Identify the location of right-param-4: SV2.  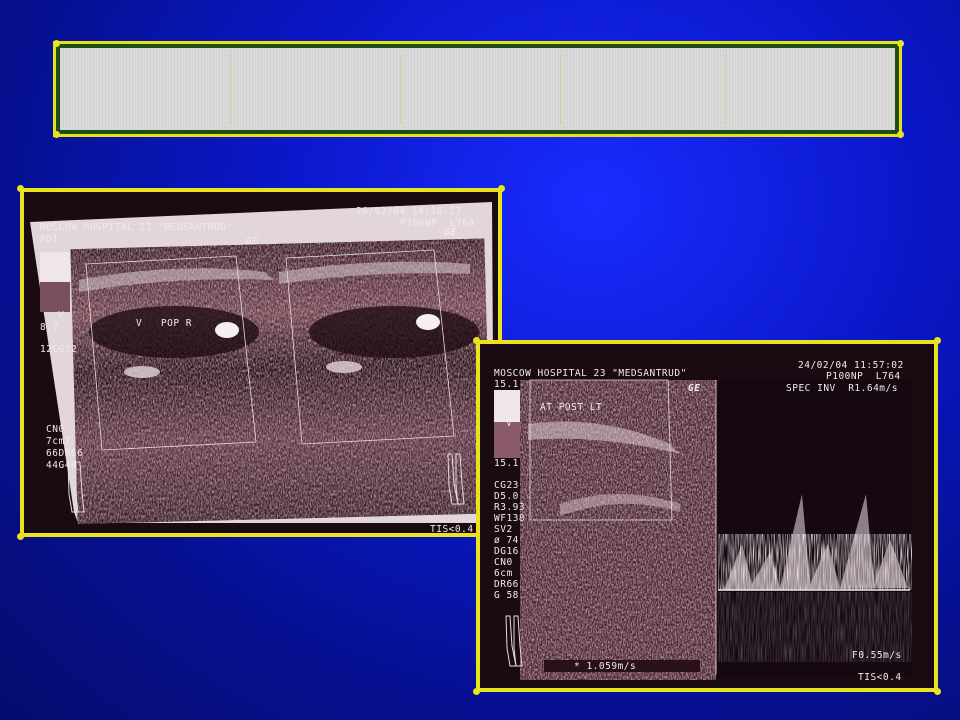
(503, 529).